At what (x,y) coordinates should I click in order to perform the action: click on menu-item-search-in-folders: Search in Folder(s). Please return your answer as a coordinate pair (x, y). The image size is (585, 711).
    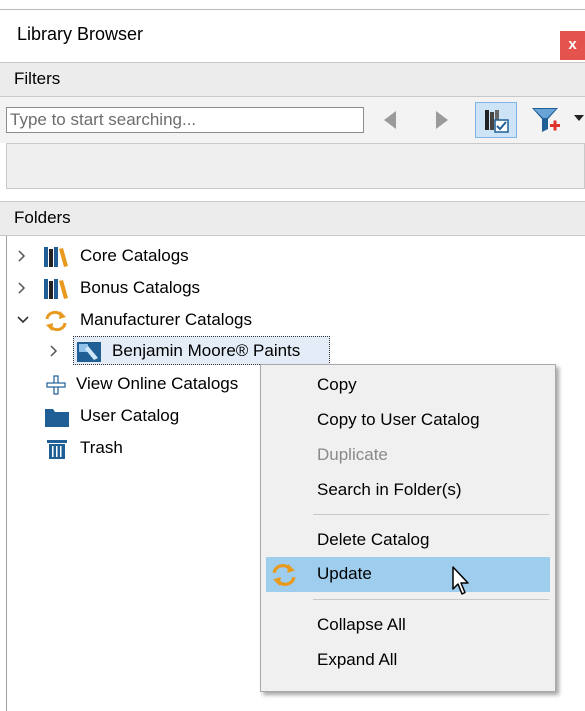
    Looking at the image, I should click on (408, 490).